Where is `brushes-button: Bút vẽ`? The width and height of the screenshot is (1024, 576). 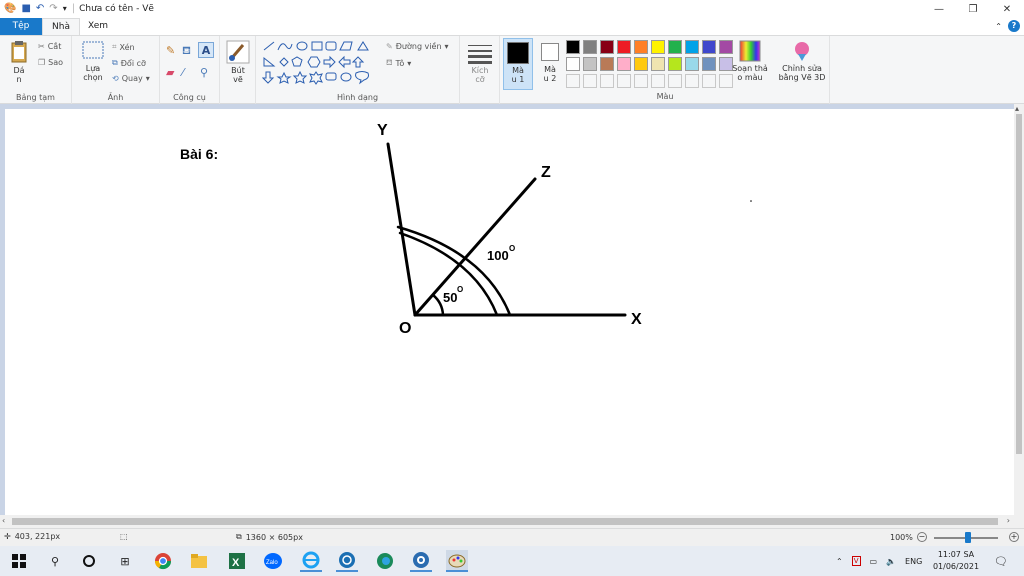
brushes-button: Bút vẽ is located at coordinates (238, 62).